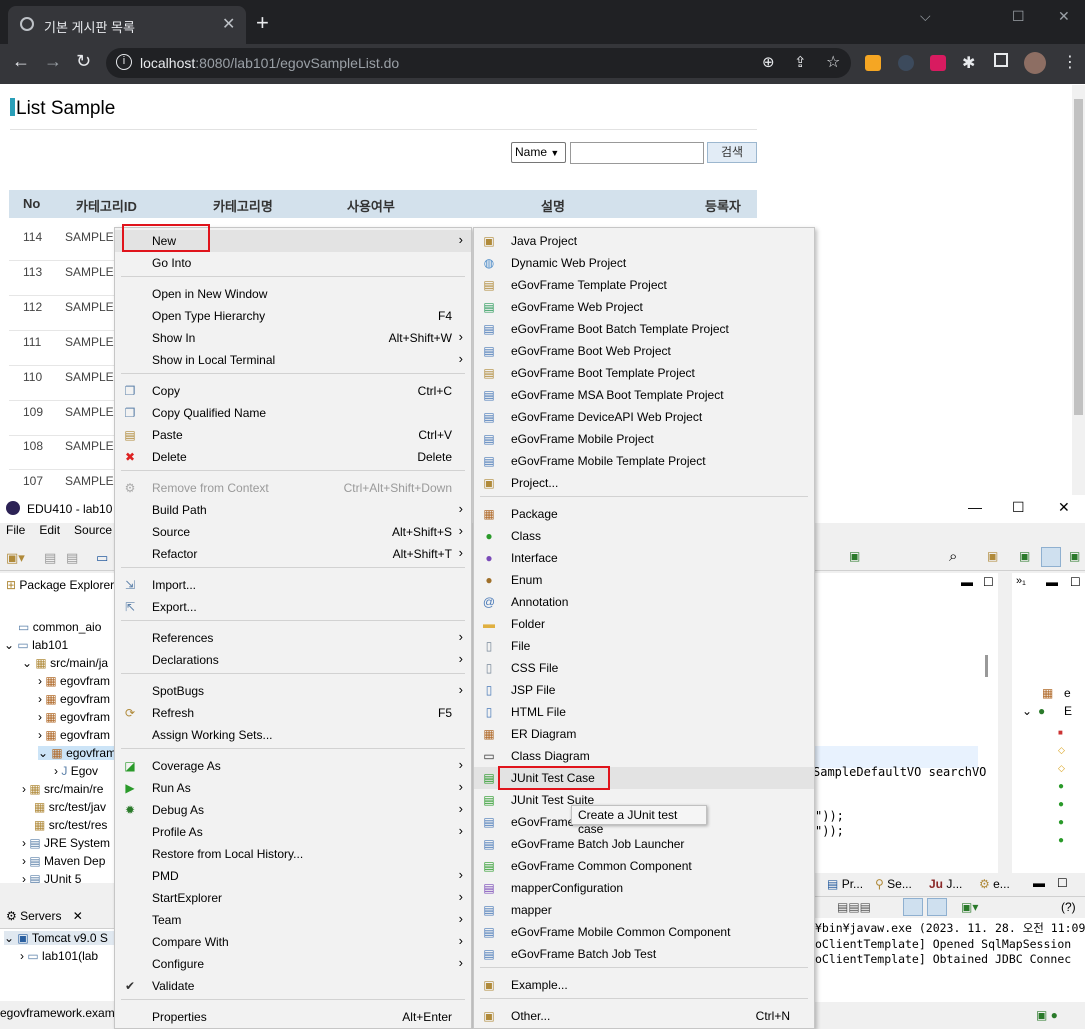  What do you see at coordinates (293, 554) in the screenshot?
I see `context-menu-item-refactor: Refactor Alt+Shift+T ›` at bounding box center [293, 554].